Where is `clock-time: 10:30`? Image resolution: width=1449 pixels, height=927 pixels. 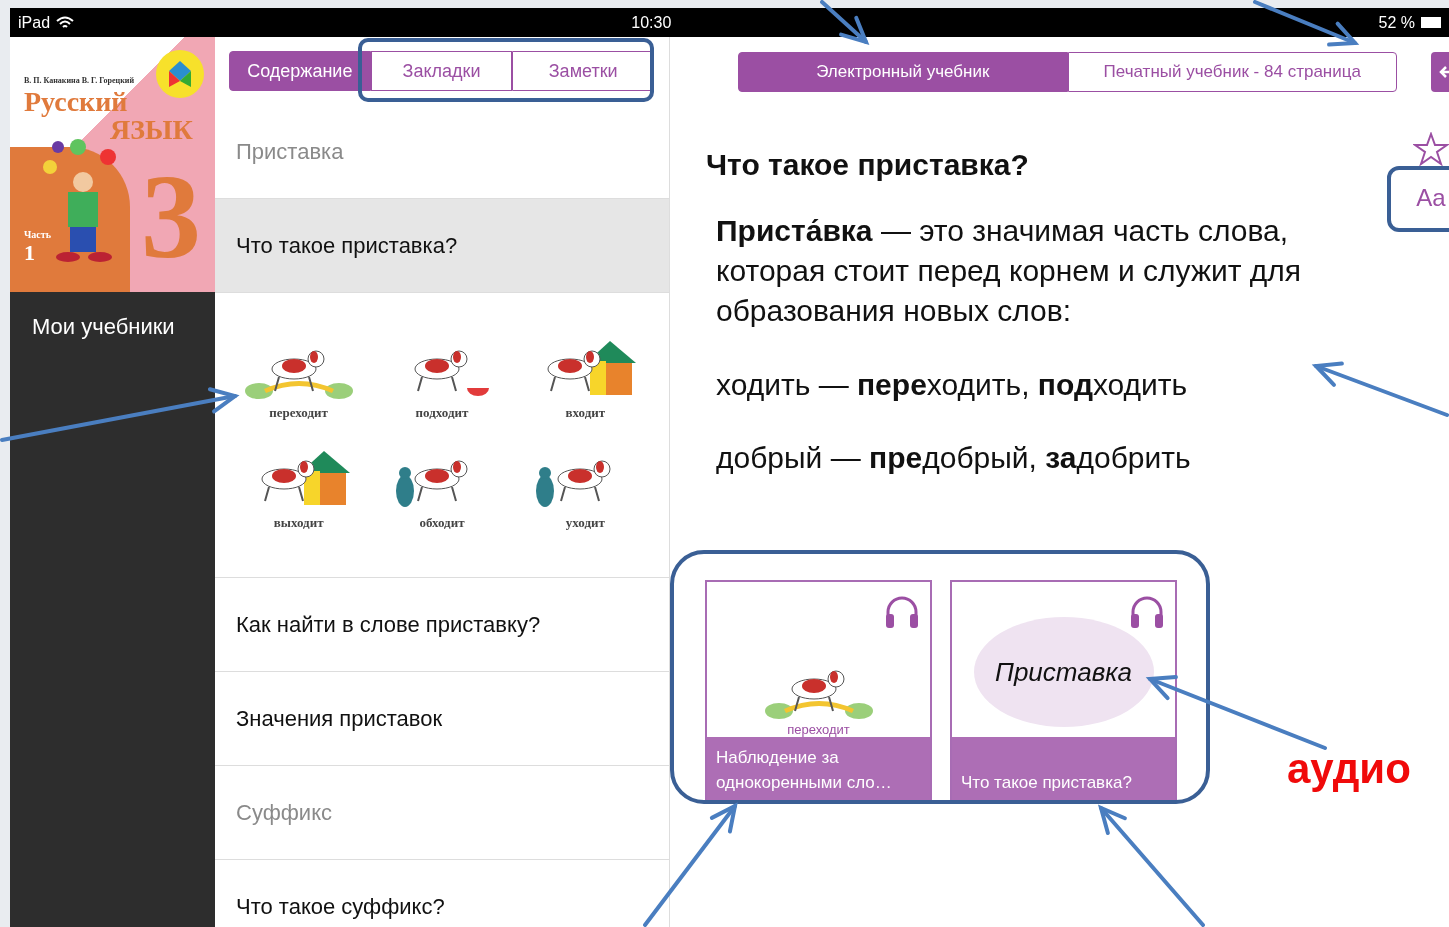
clock-time: 10:30 is located at coordinates (651, 22).